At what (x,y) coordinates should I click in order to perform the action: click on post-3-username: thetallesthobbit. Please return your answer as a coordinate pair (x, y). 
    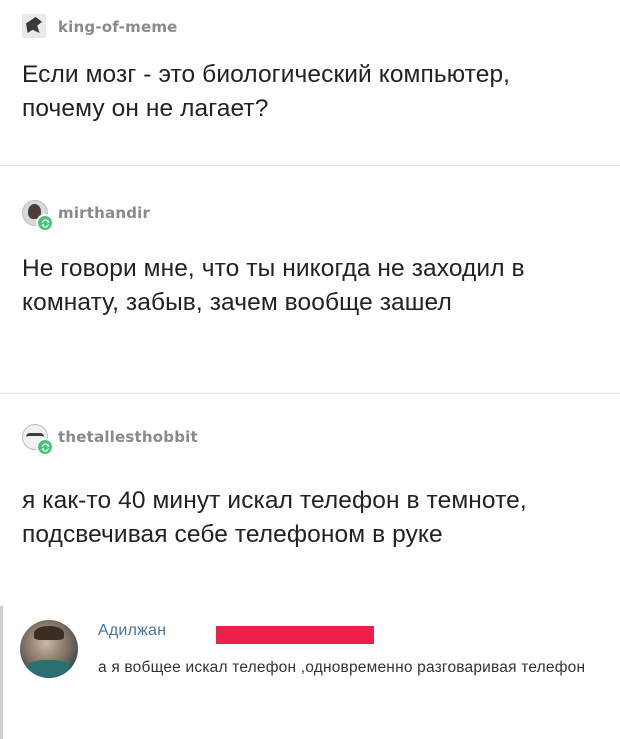
    Looking at the image, I should click on (128, 437).